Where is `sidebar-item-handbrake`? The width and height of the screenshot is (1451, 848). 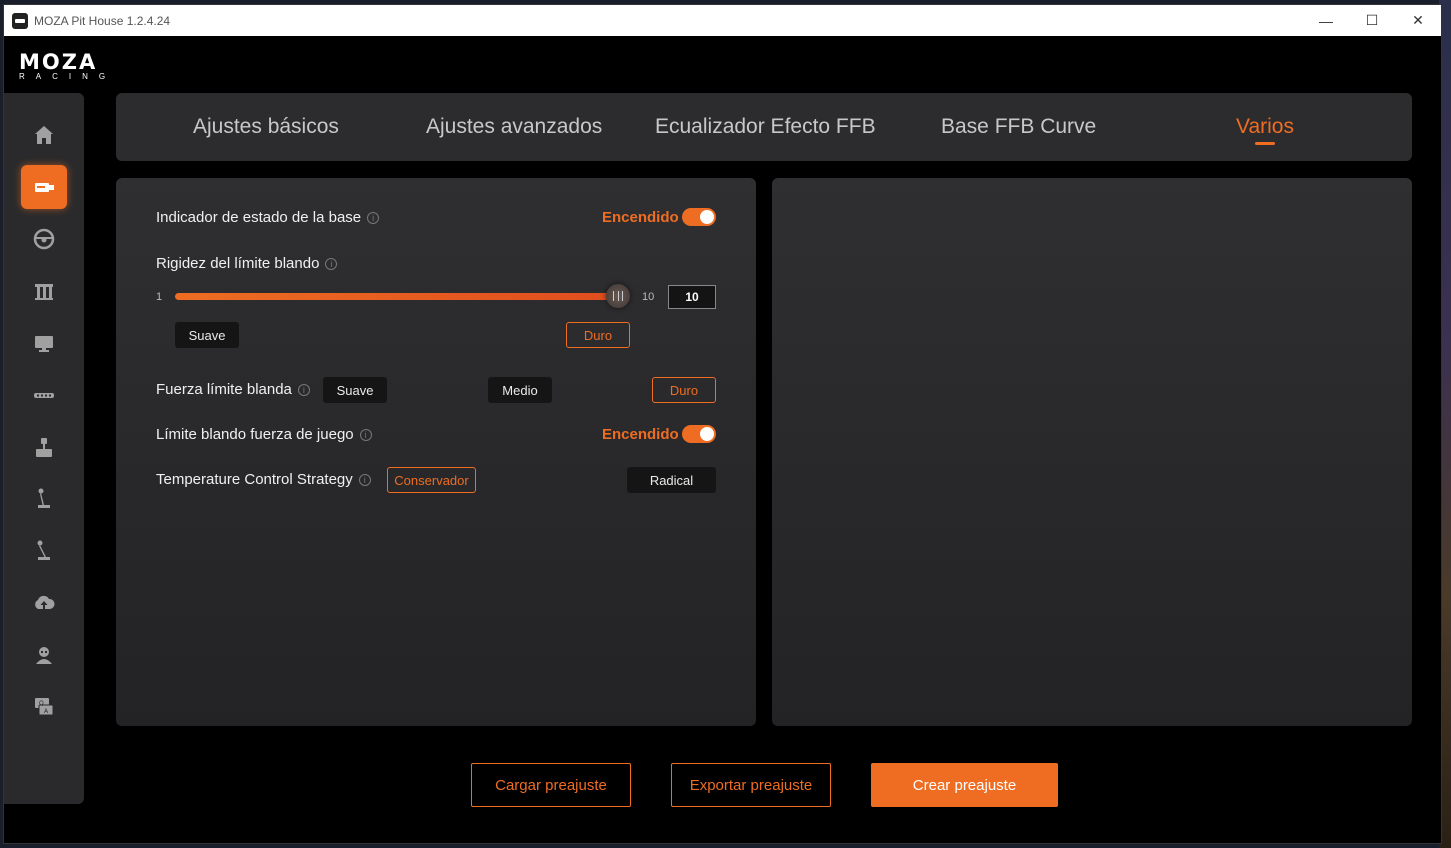
sidebar-item-handbrake is located at coordinates (44, 395).